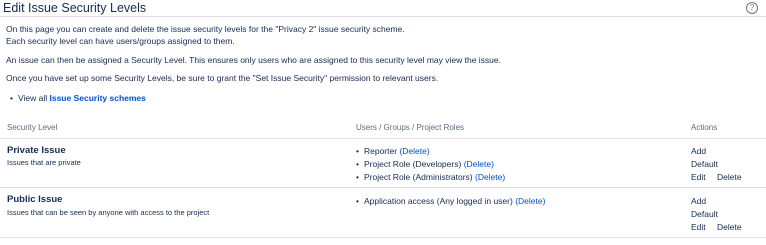  I want to click on help-icon: ?, so click(752, 8).